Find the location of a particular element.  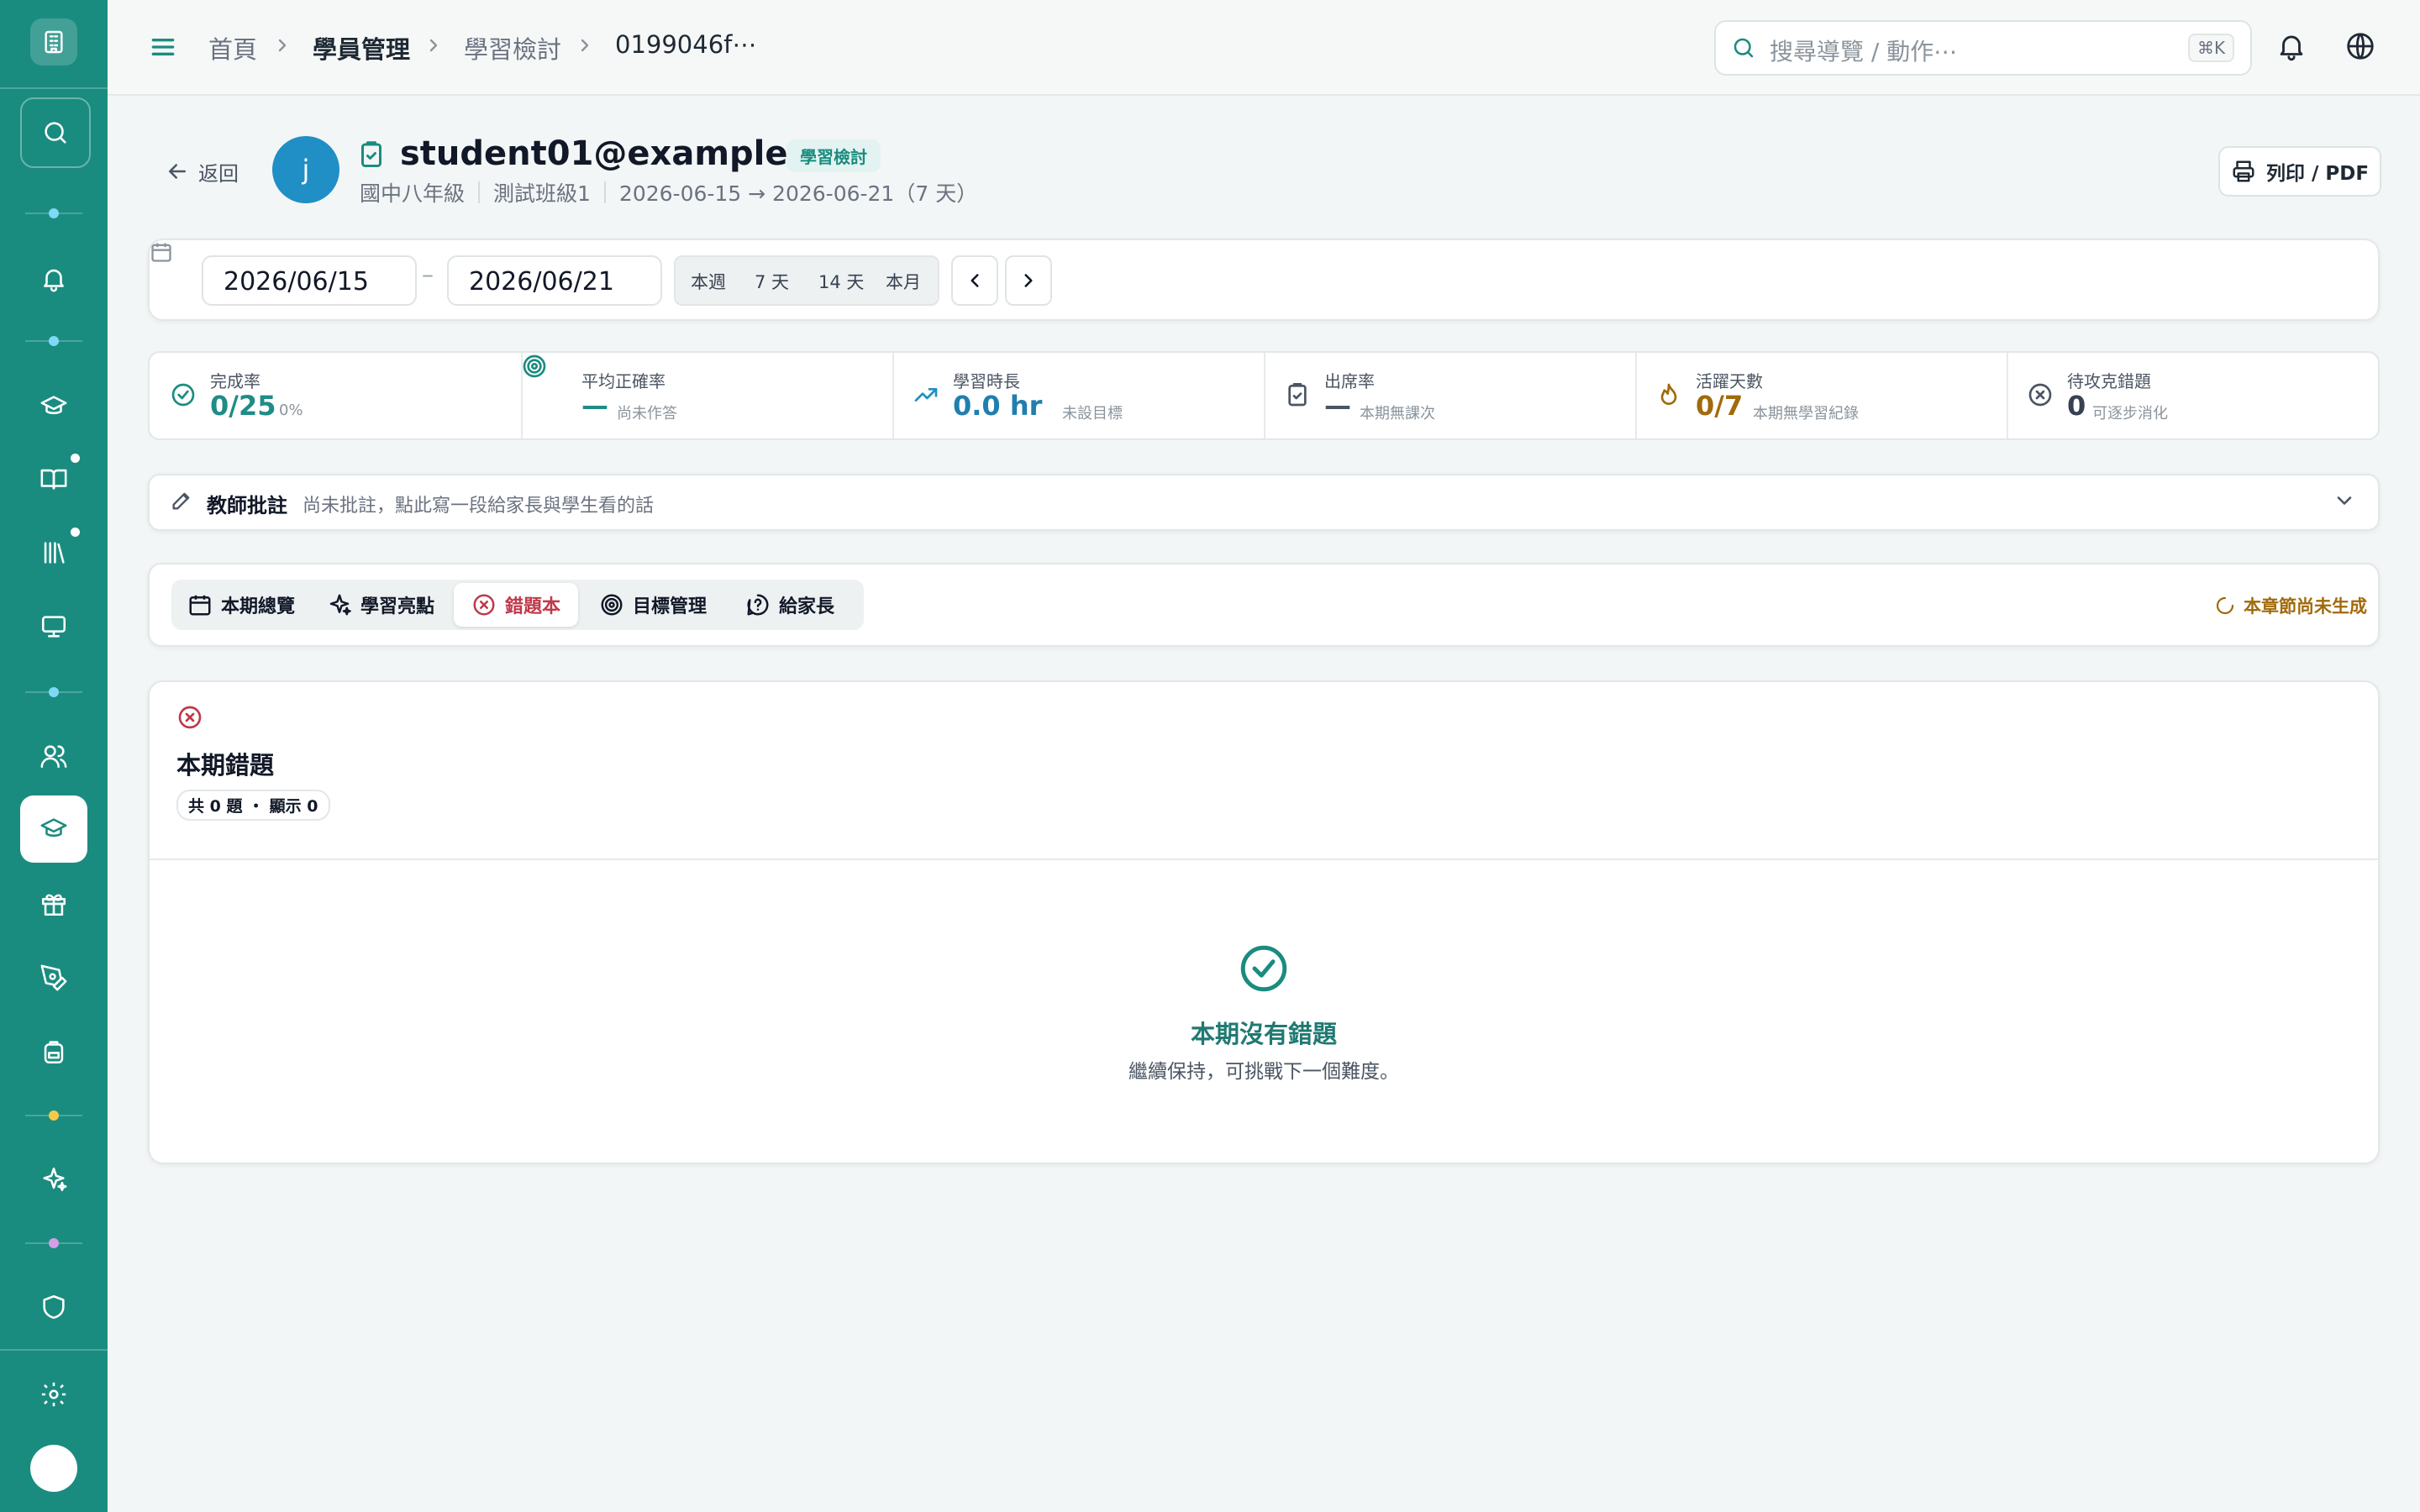

tab-highlights: 學習亮點 is located at coordinates (381, 605).